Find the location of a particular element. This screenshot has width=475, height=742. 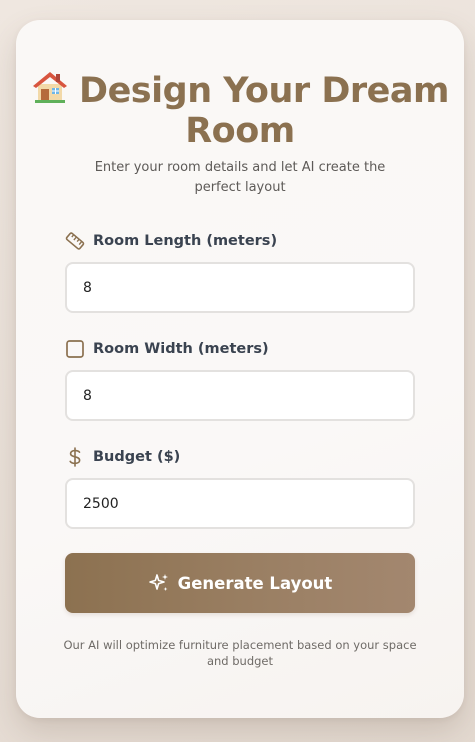

generate-layout-button: Generate Layout is located at coordinates (240, 583).